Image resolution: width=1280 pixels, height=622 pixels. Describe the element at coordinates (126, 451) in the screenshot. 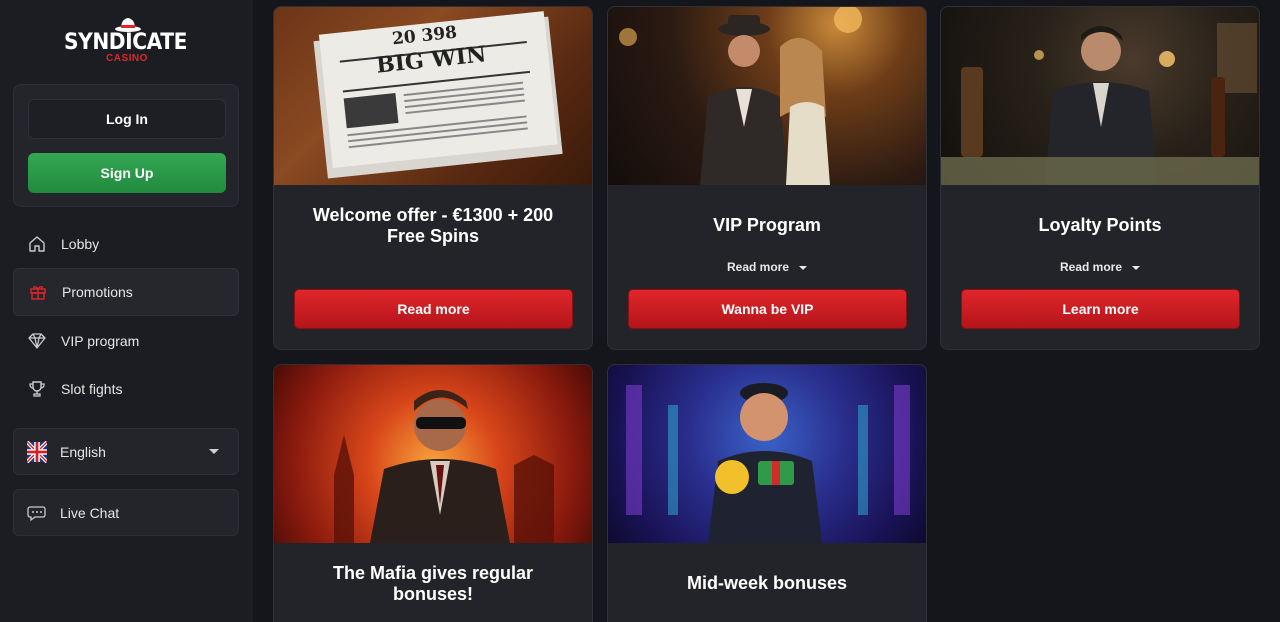

I see `language-selector: English` at that location.